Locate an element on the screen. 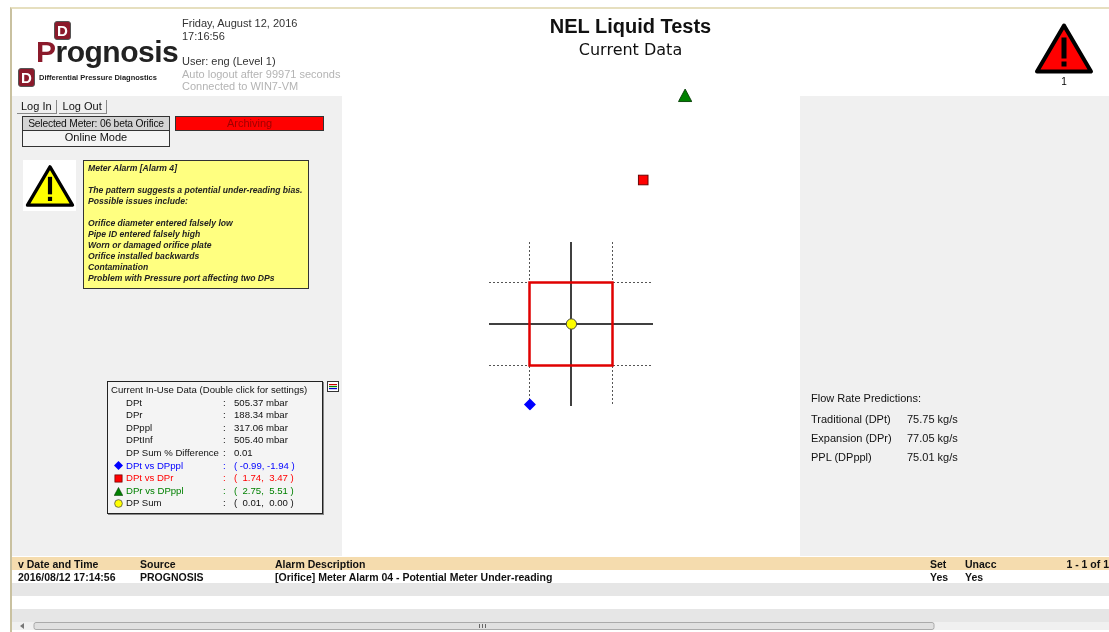  data-value: ( -0.99, -1.94 ) is located at coordinates (265, 466).